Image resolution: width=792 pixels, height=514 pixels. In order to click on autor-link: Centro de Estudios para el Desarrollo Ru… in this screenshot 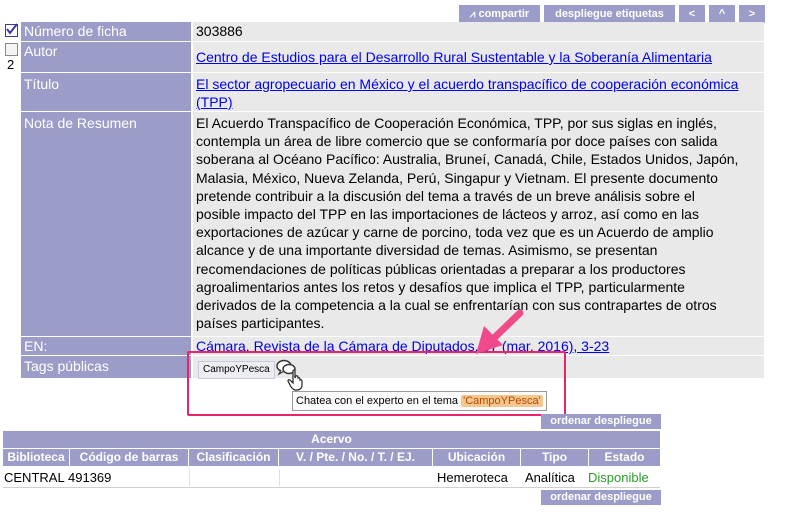, I will do `click(454, 57)`.